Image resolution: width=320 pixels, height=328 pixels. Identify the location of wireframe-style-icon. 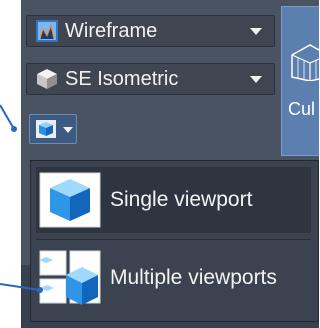
(47, 31).